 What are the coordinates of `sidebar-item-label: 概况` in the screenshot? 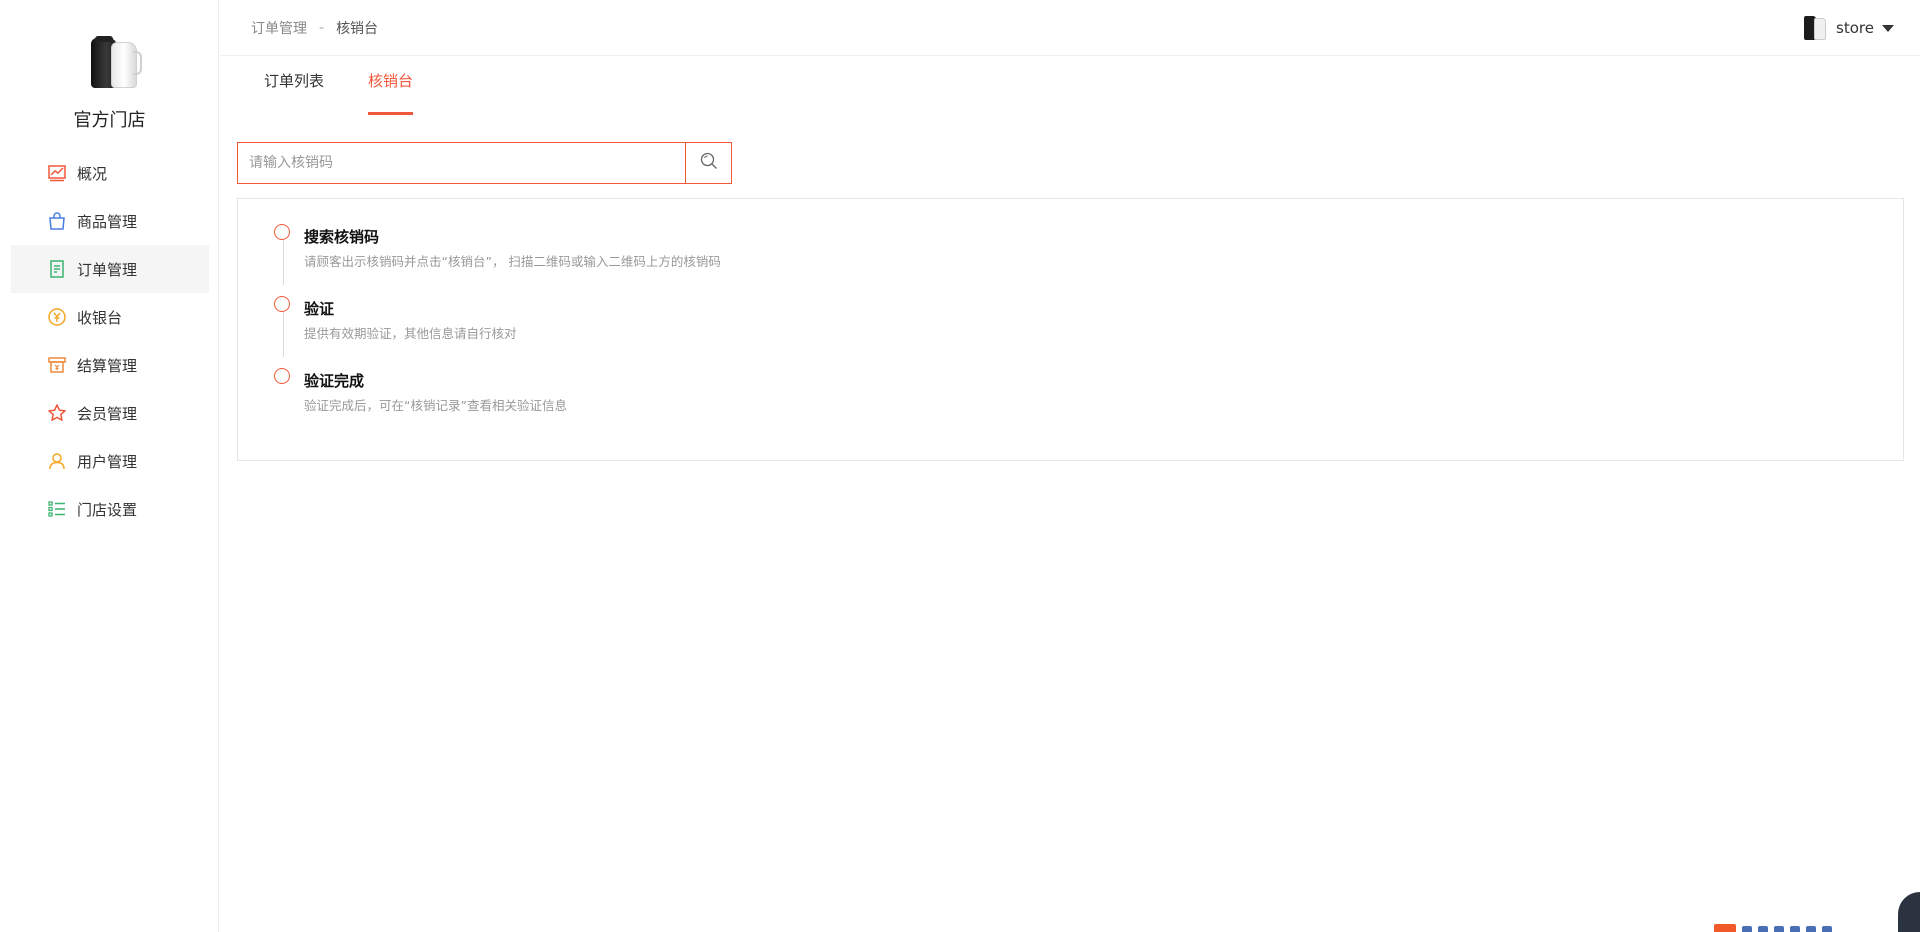 It's located at (92, 173).